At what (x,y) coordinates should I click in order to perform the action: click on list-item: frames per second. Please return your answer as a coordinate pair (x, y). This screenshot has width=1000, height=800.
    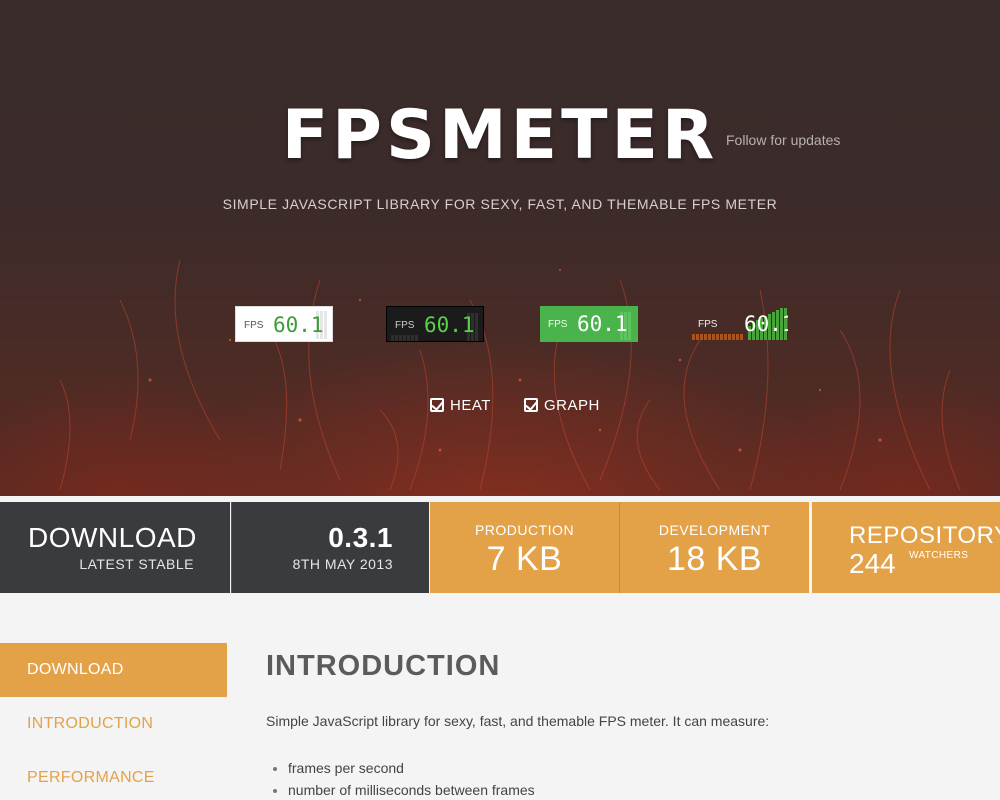
    Looking at the image, I should click on (404, 771).